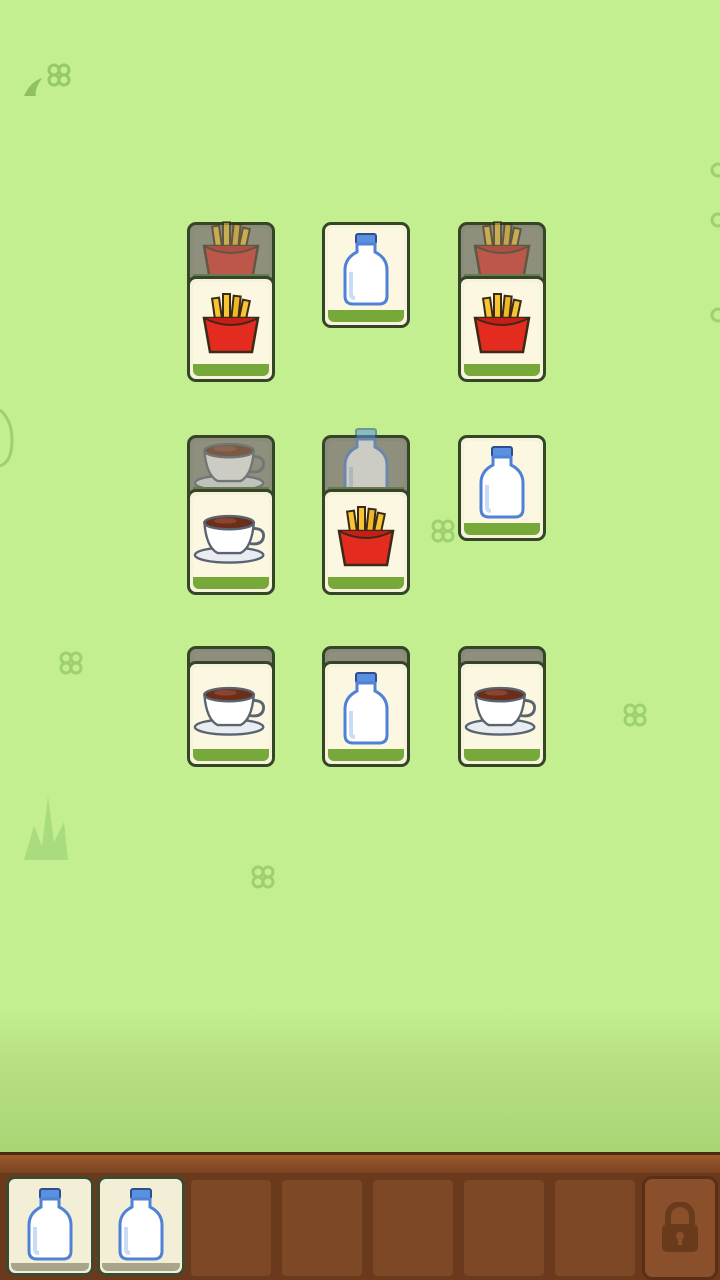 The image size is (720, 1280). What do you see at coordinates (360, 1082) in the screenshot?
I see `ground-fade` at bounding box center [360, 1082].